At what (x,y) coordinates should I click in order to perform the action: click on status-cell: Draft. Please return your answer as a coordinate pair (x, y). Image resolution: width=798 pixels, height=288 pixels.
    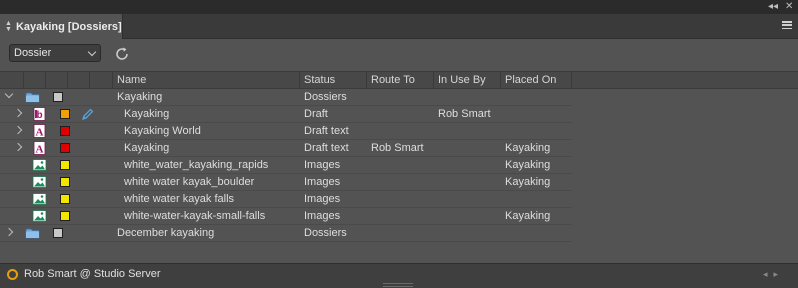
    Looking at the image, I should click on (316, 114).